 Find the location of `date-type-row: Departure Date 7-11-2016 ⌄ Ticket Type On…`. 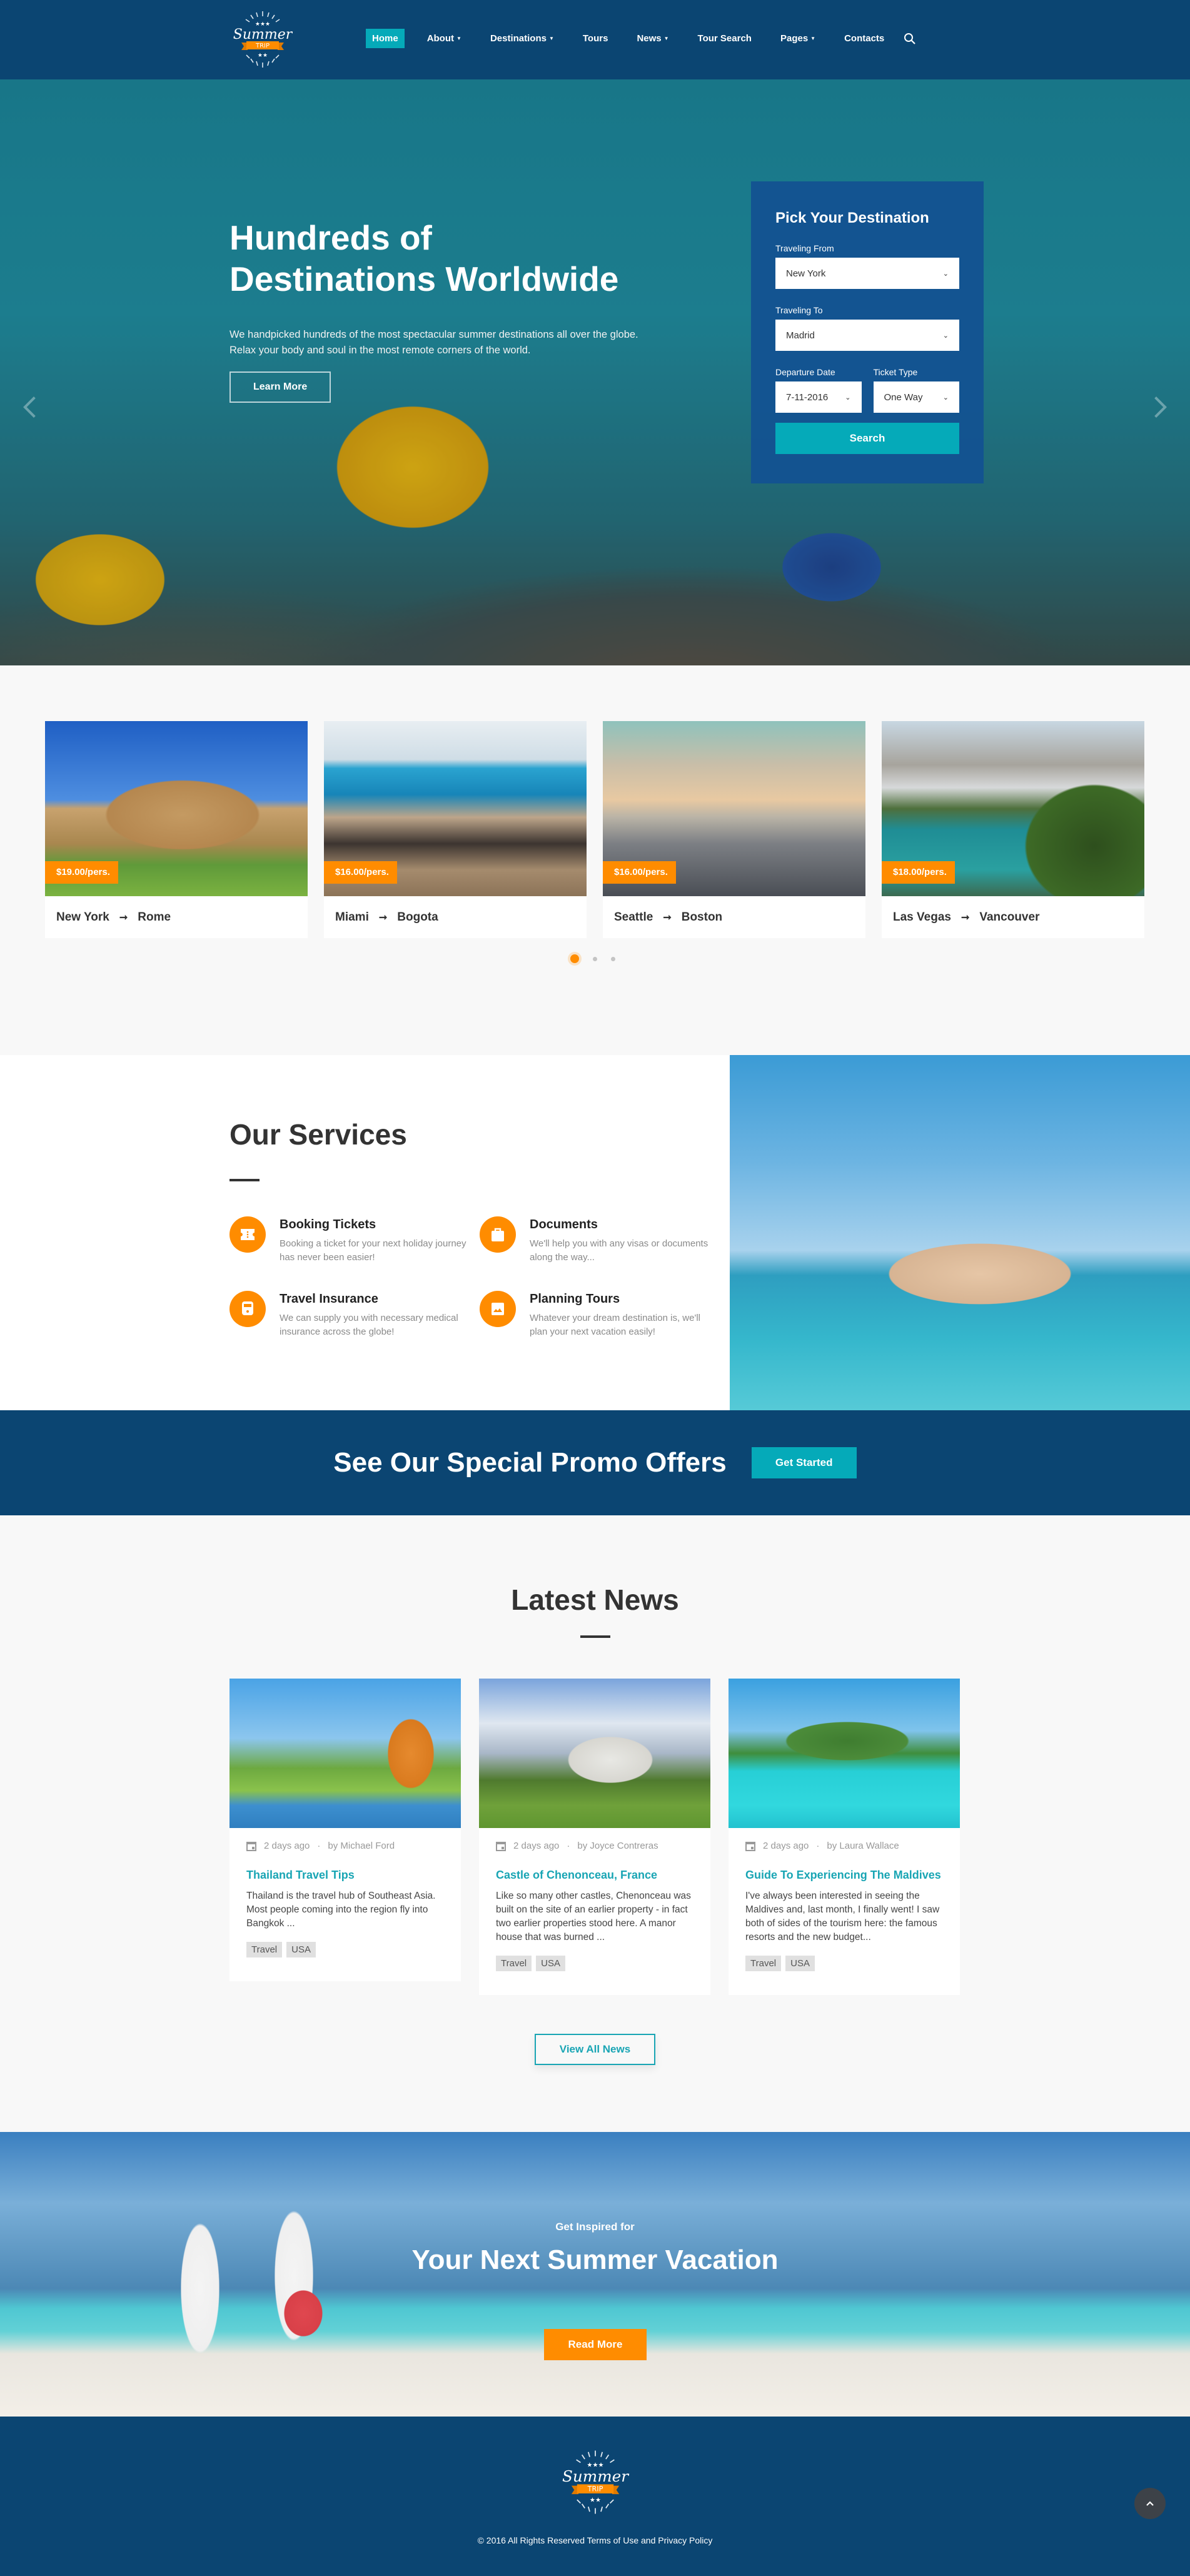

date-type-row: Departure Date 7-11-2016 ⌄ Ticket Type On… is located at coordinates (867, 382).